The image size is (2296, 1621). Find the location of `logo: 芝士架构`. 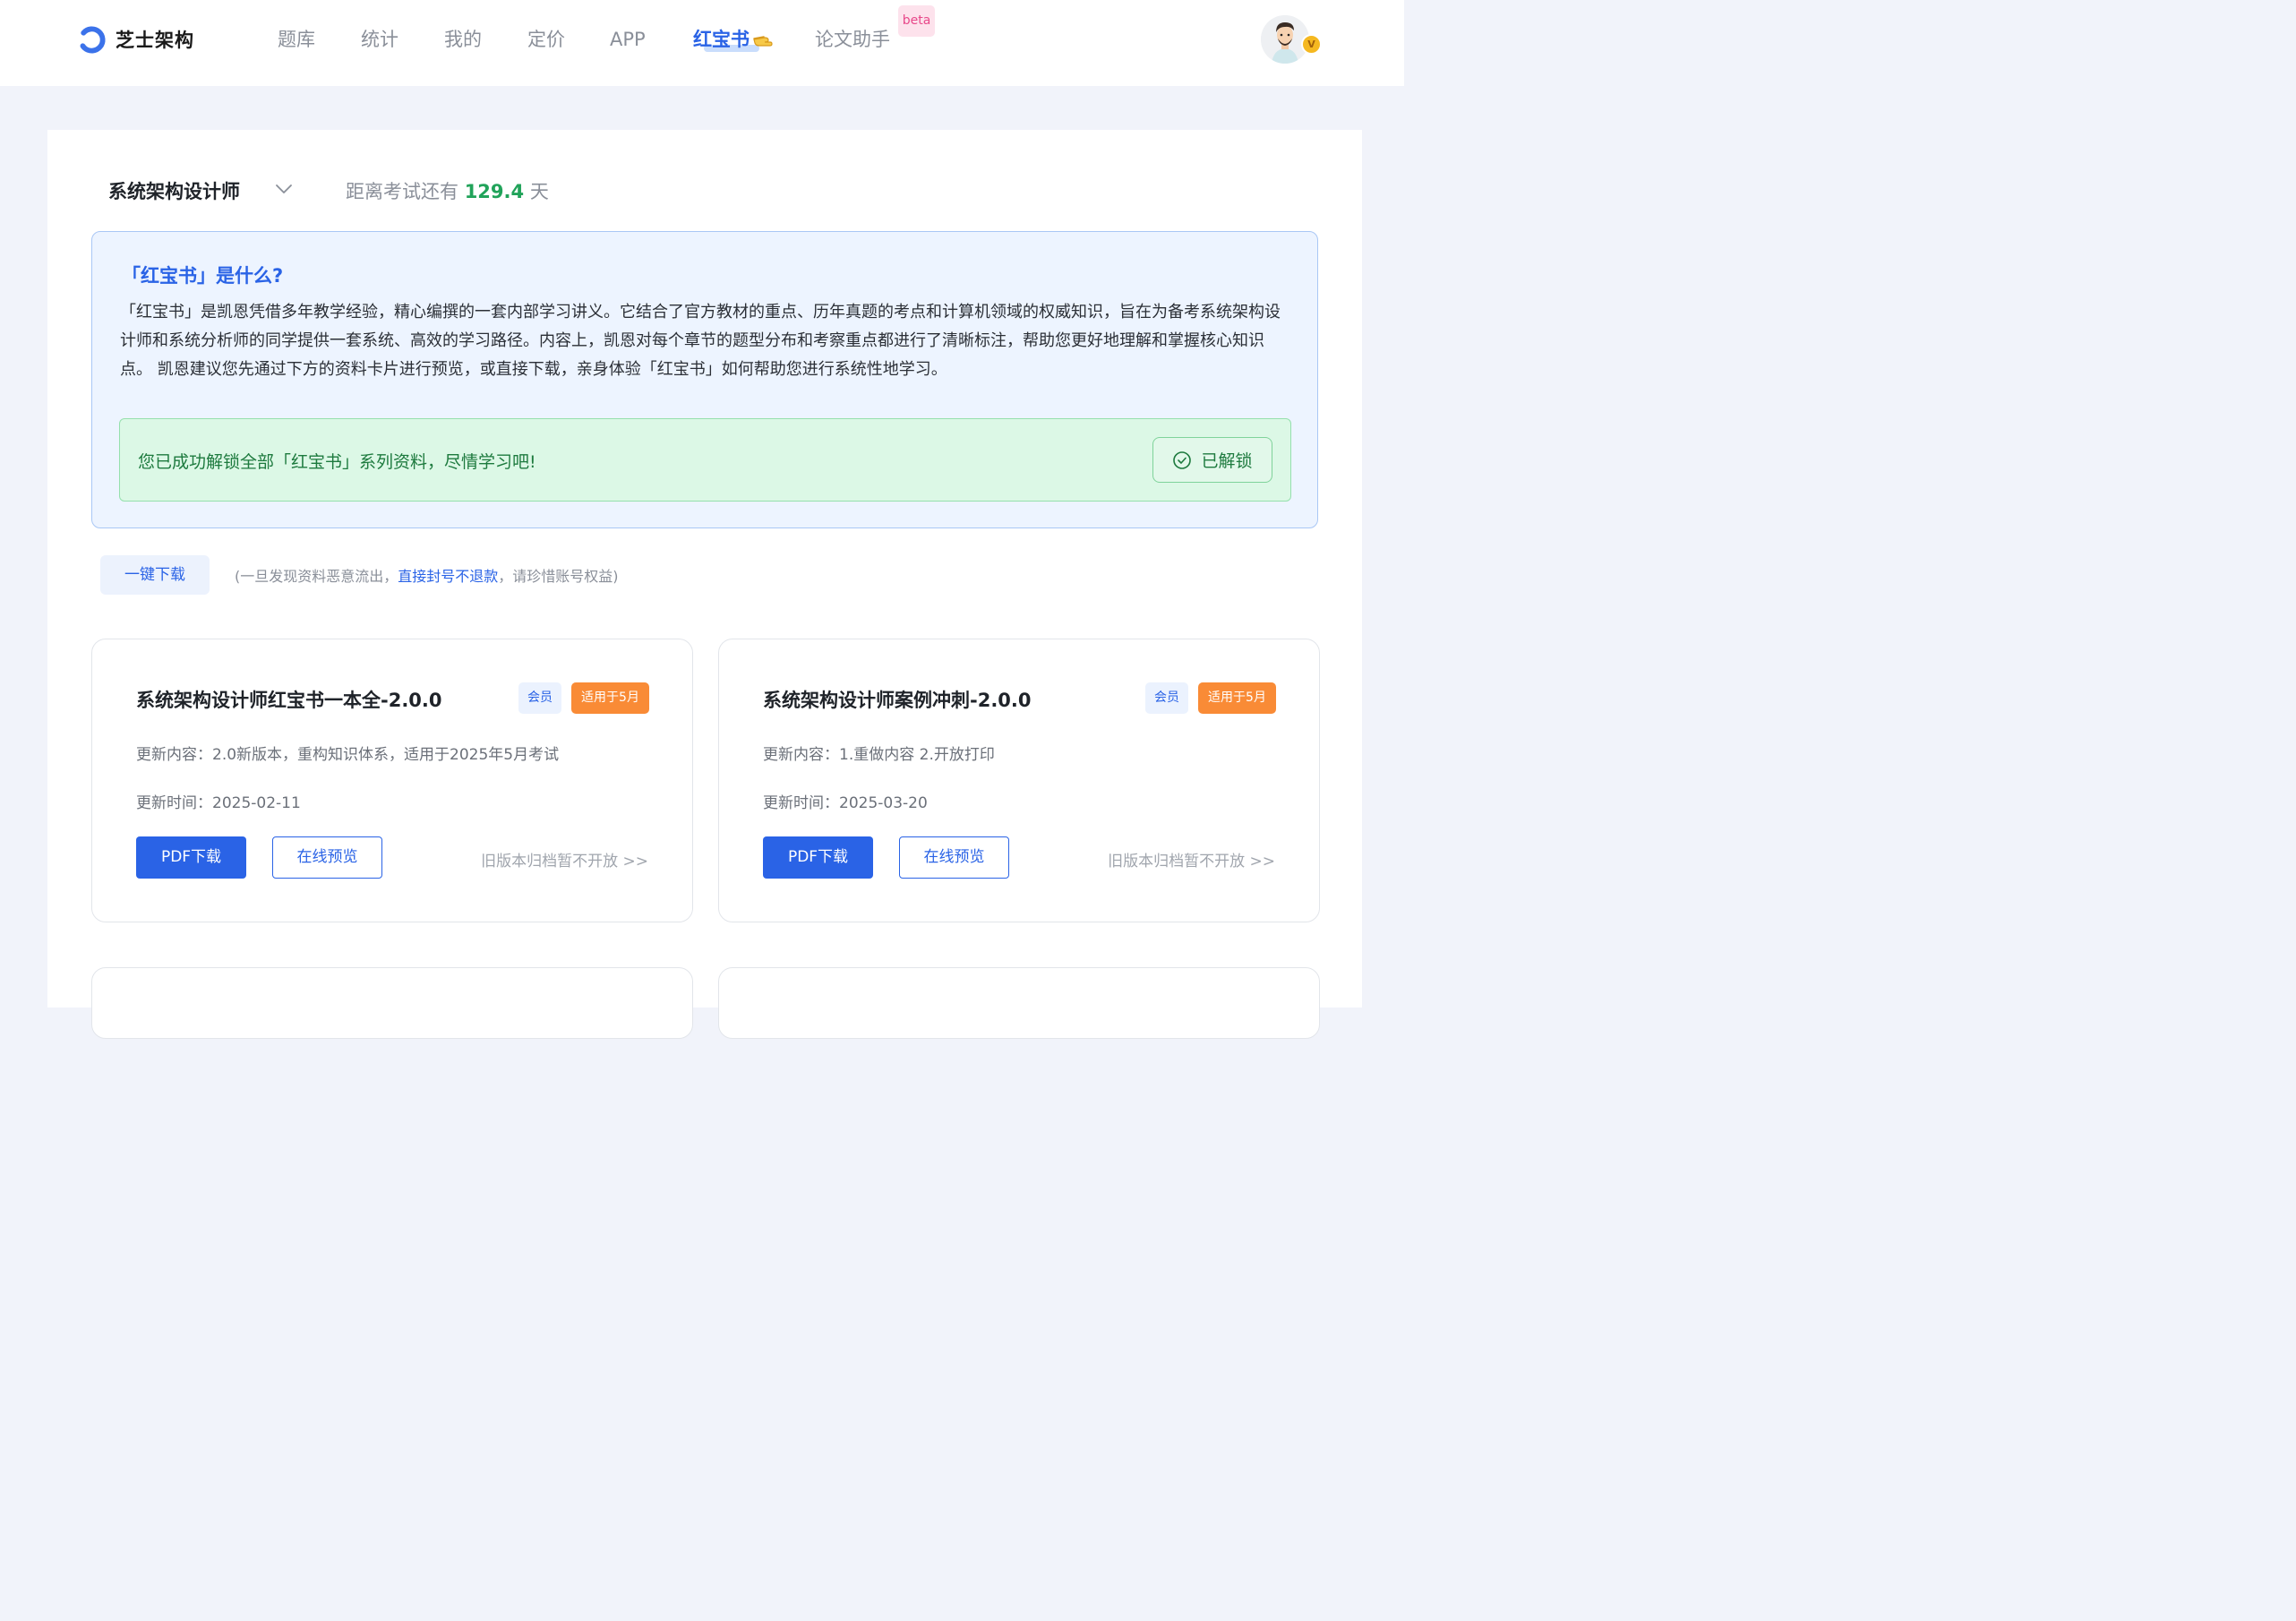

logo: 芝士架构 is located at coordinates (135, 39).